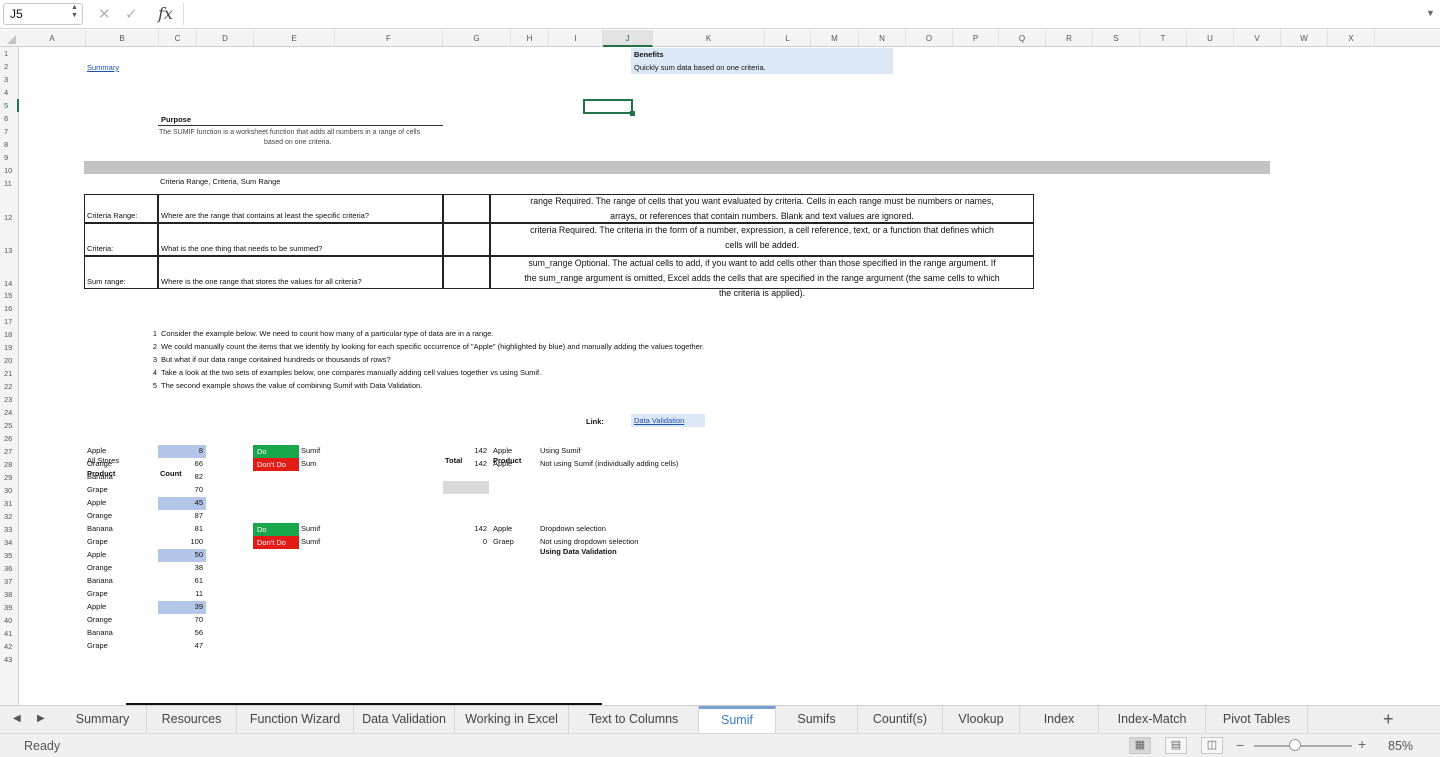 The height and width of the screenshot is (757, 1440). What do you see at coordinates (180, 515) in the screenshot?
I see `count-cell: 87` at bounding box center [180, 515].